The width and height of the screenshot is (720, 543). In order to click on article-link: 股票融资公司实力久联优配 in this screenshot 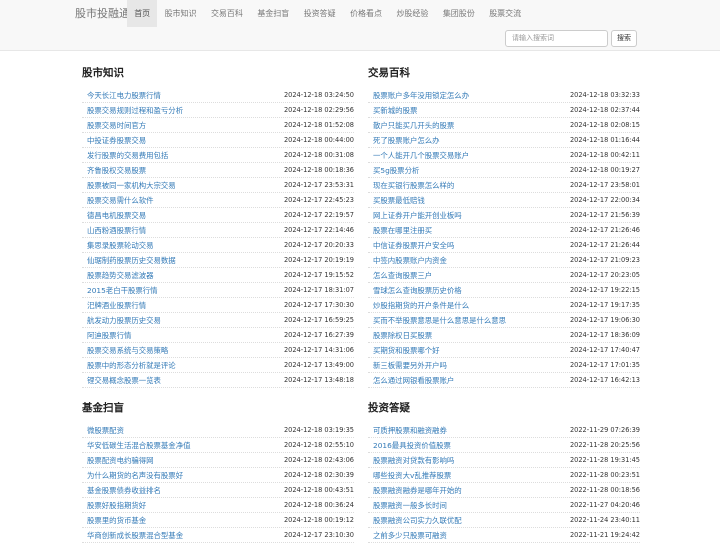, I will do `click(464, 520)`.